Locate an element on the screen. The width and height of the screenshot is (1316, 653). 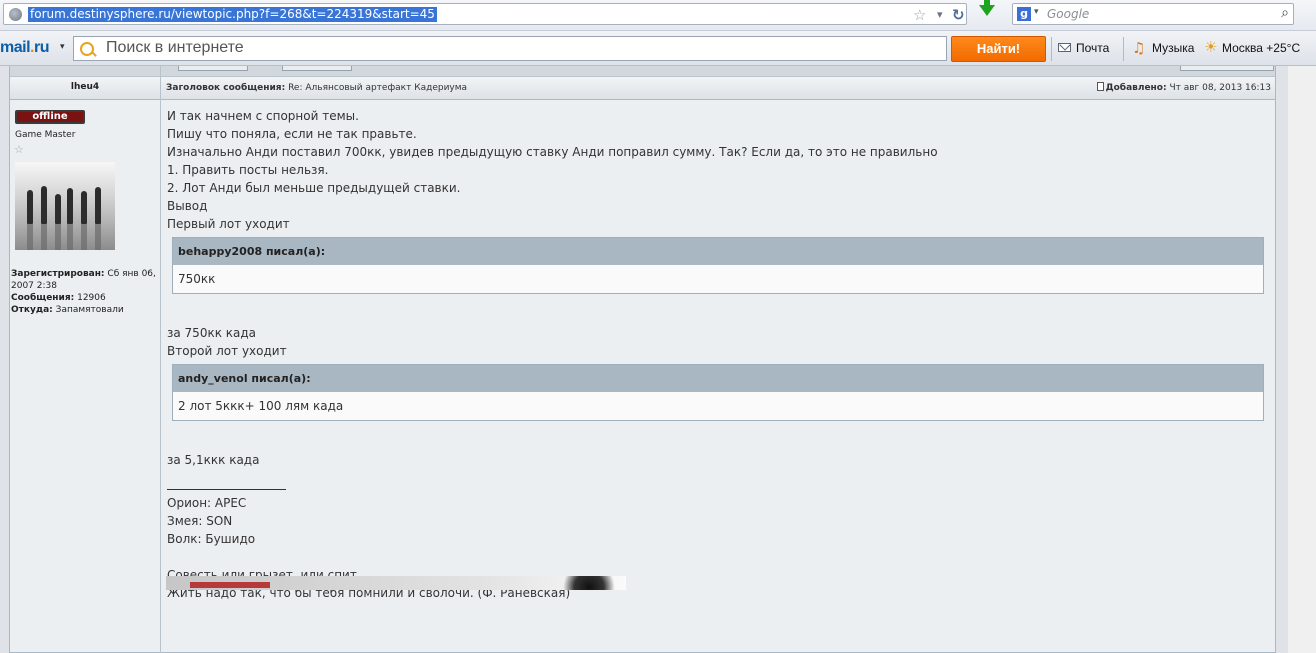
page-scrollbar is located at coordinates (1302, 359).